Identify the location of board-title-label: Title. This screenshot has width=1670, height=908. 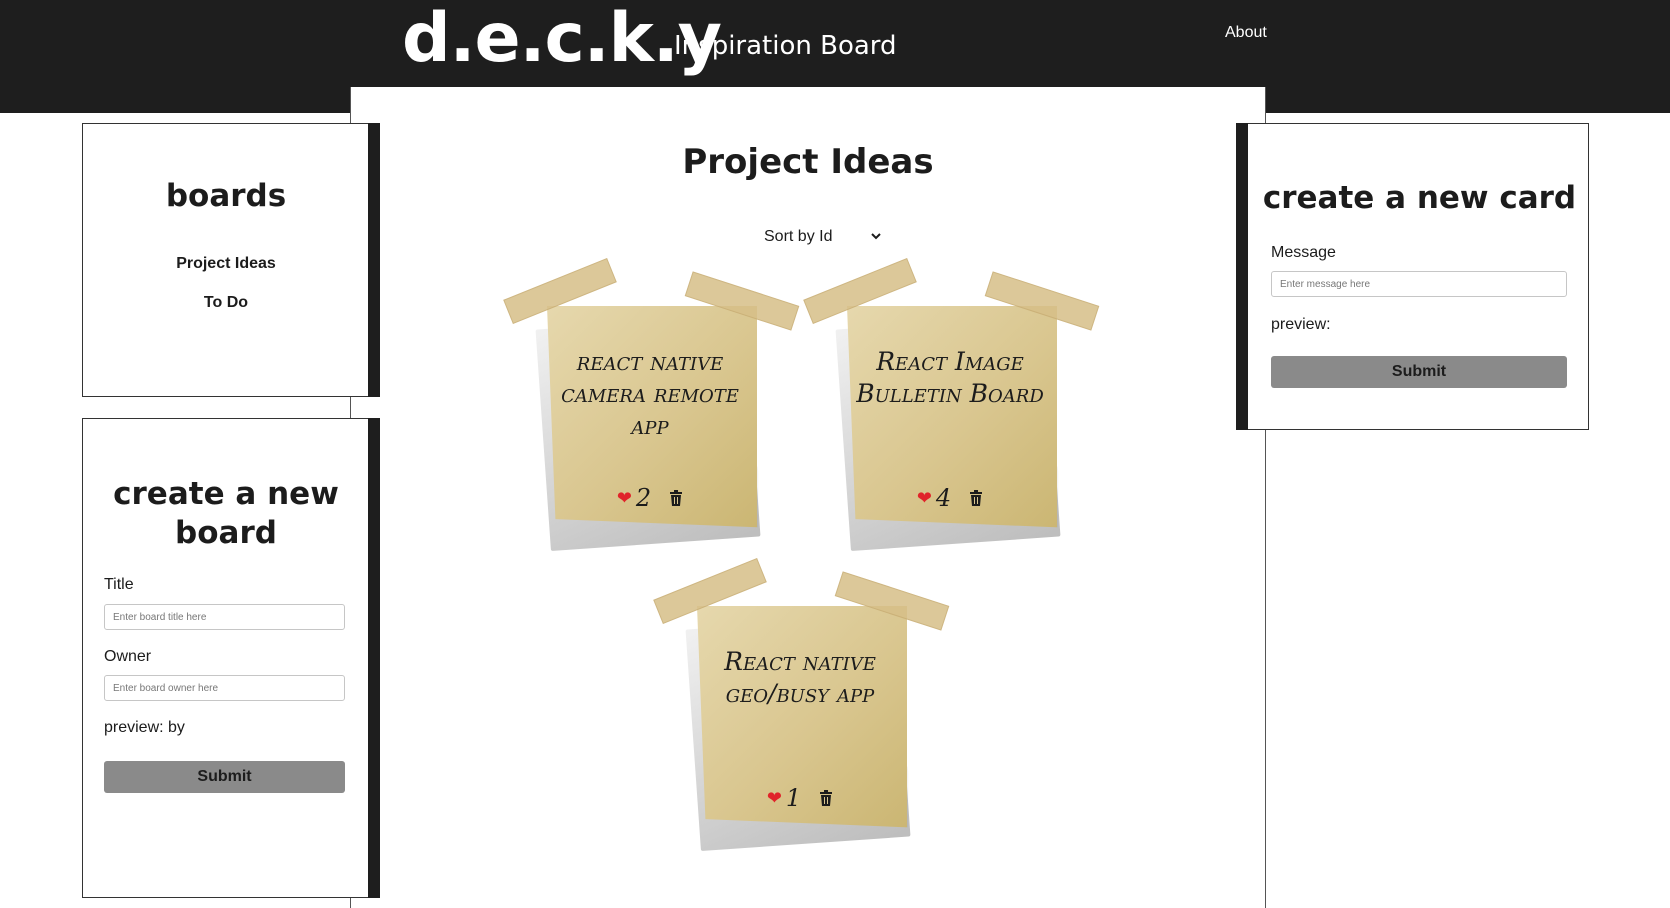
(119, 584).